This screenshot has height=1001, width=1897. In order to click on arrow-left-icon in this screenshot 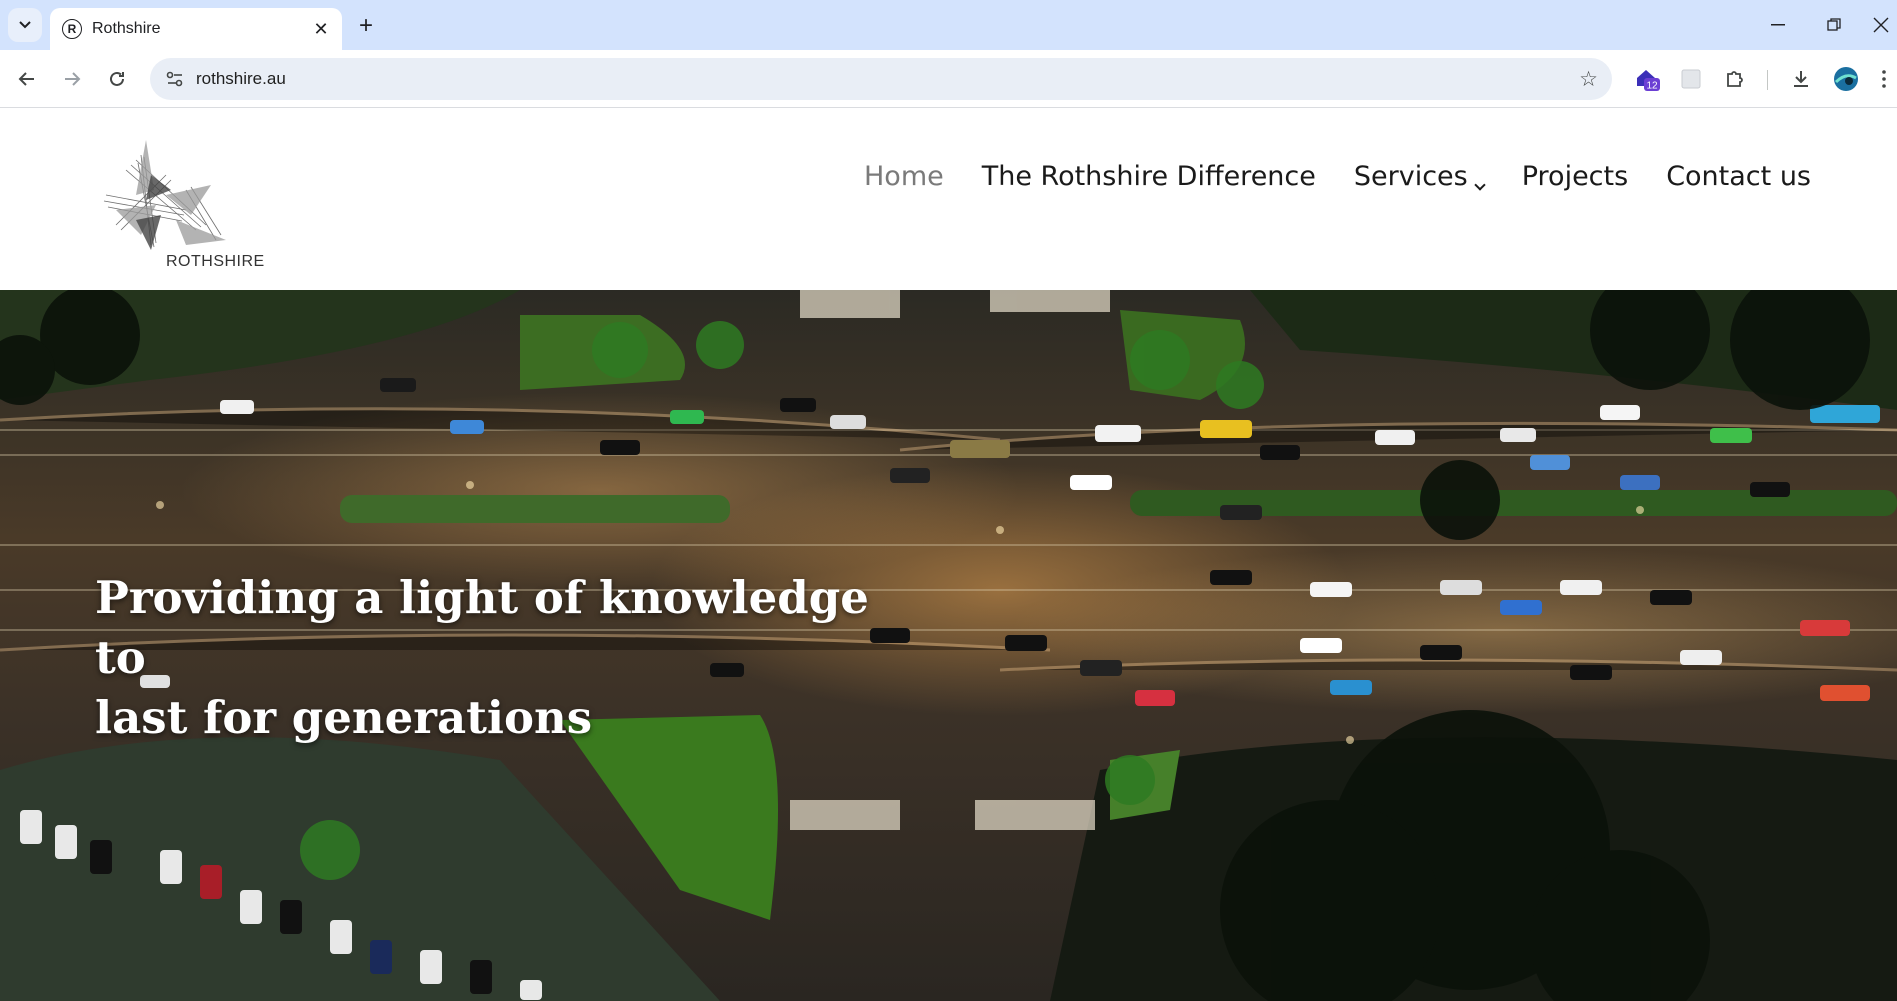, I will do `click(26, 79)`.